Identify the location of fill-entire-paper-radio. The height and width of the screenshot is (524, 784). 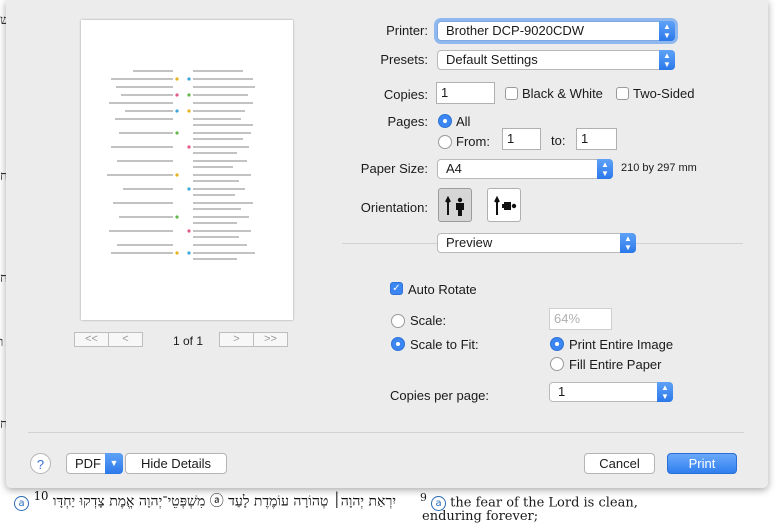
(557, 364).